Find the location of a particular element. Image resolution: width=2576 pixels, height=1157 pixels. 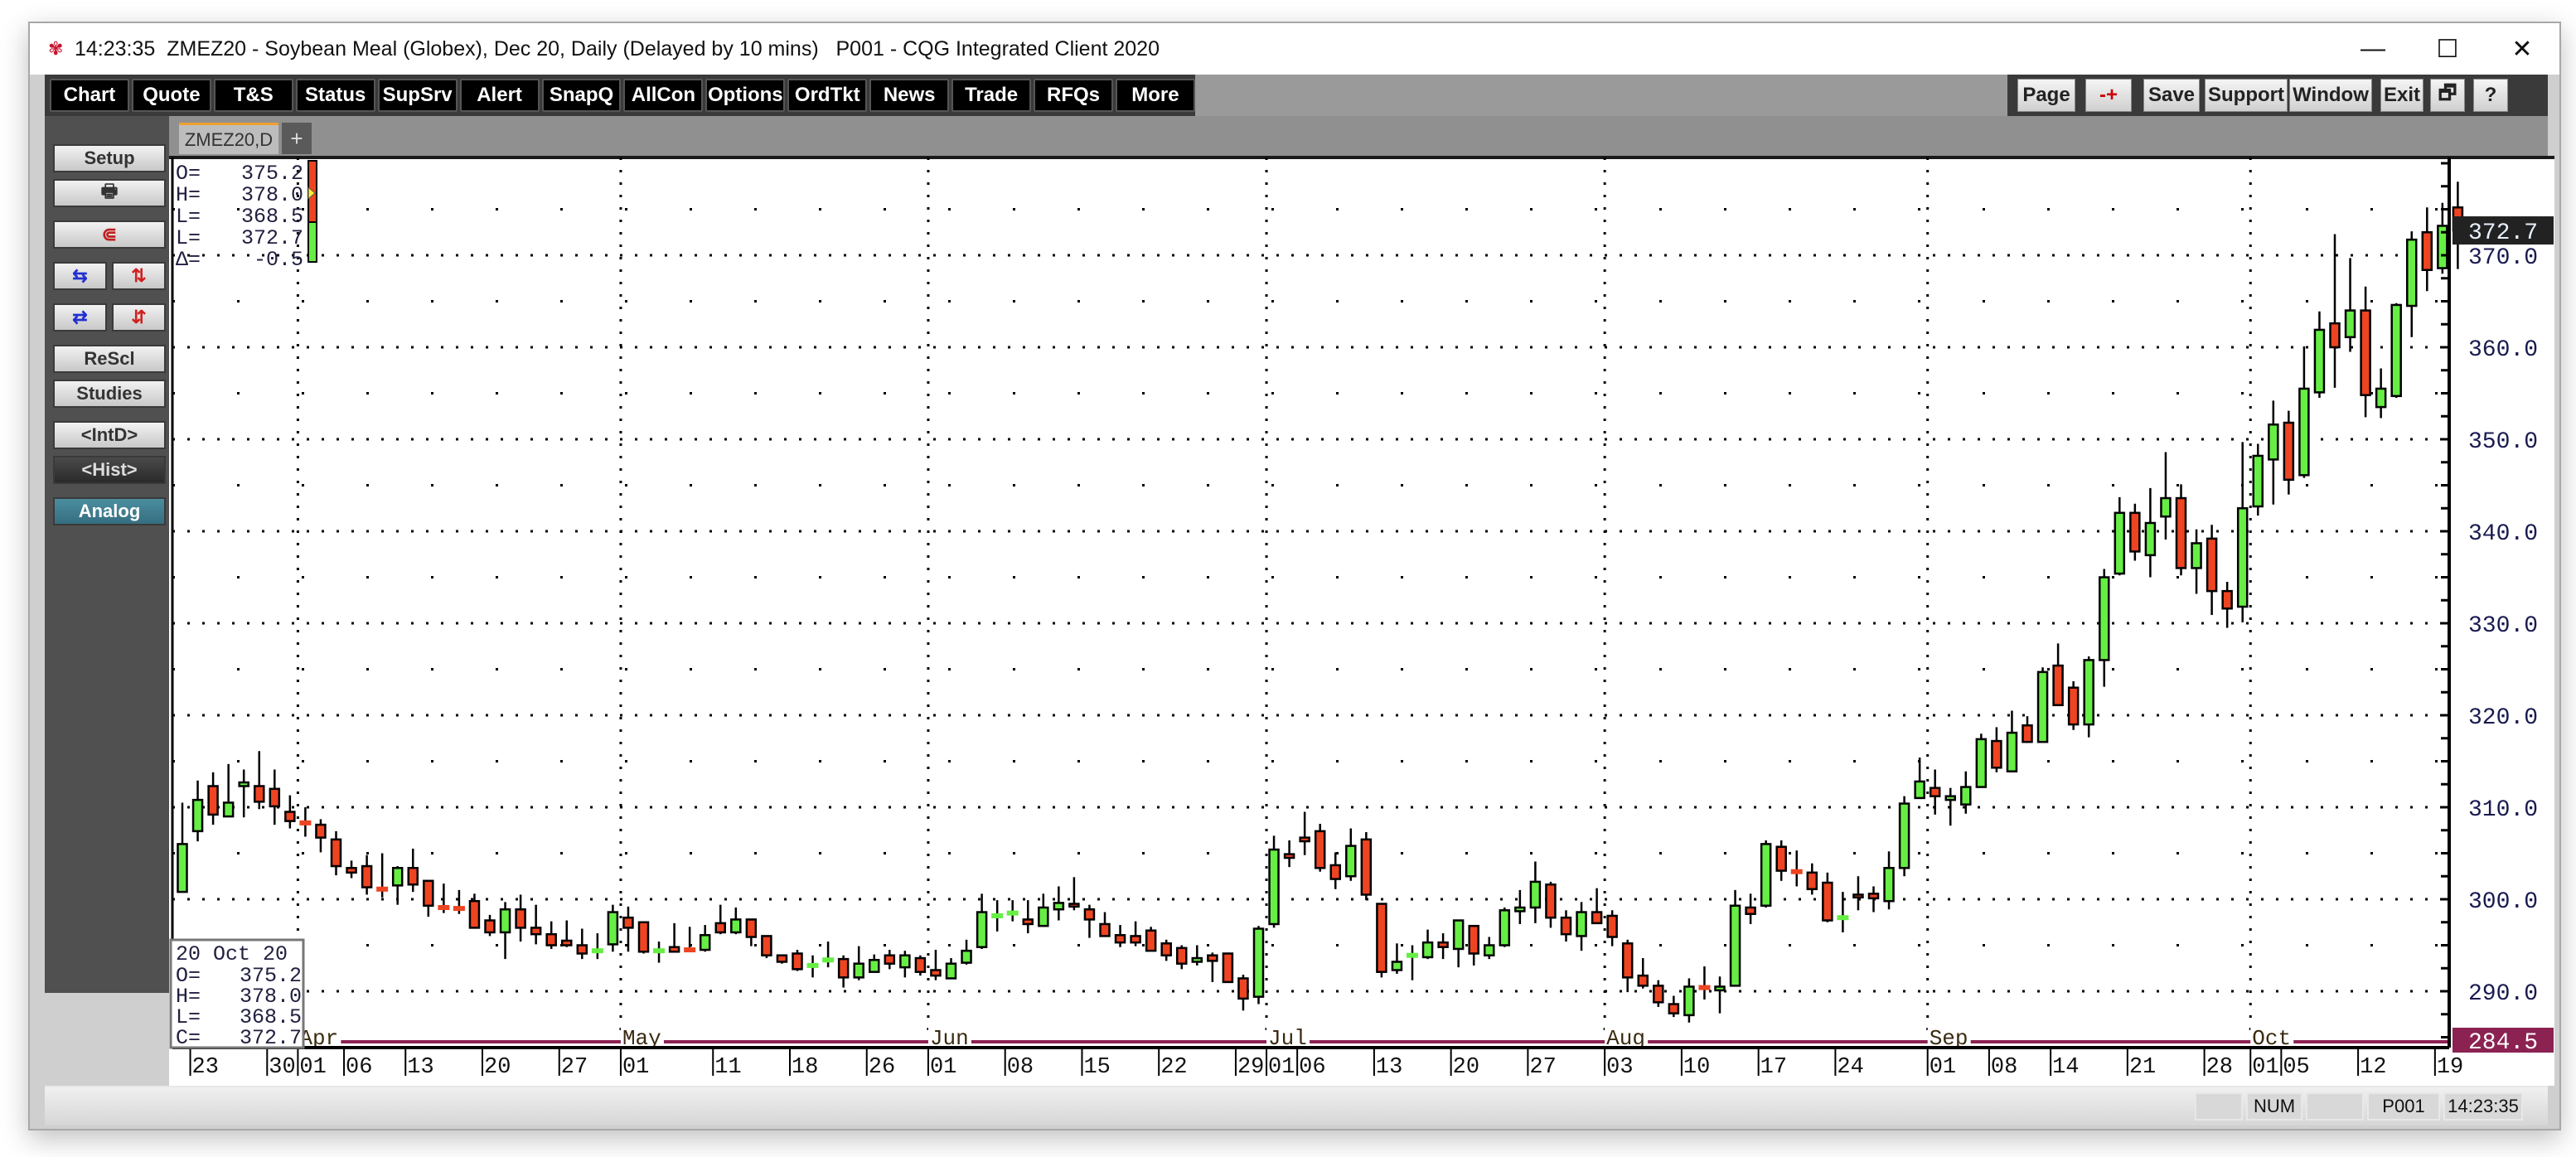

cursor-value: 372.7 is located at coordinates (271, 1038).